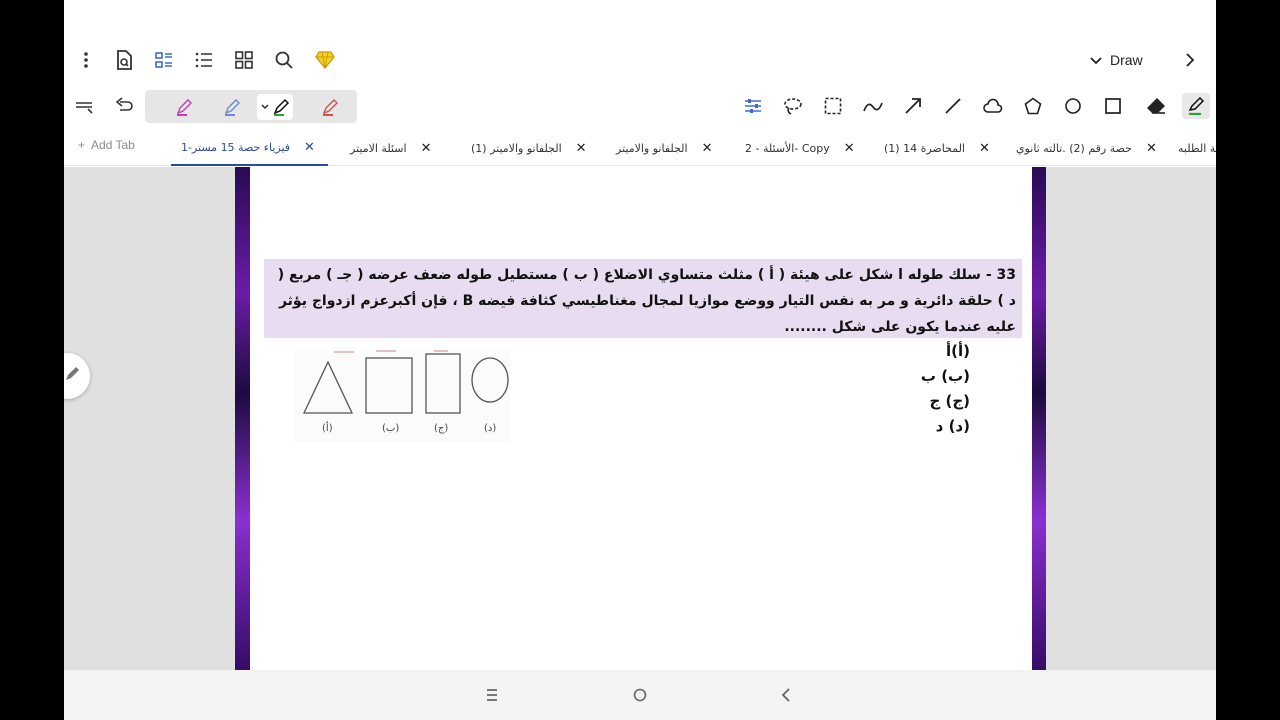  I want to click on tab: الجلفانو والاميتر ✕, so click(664, 148).